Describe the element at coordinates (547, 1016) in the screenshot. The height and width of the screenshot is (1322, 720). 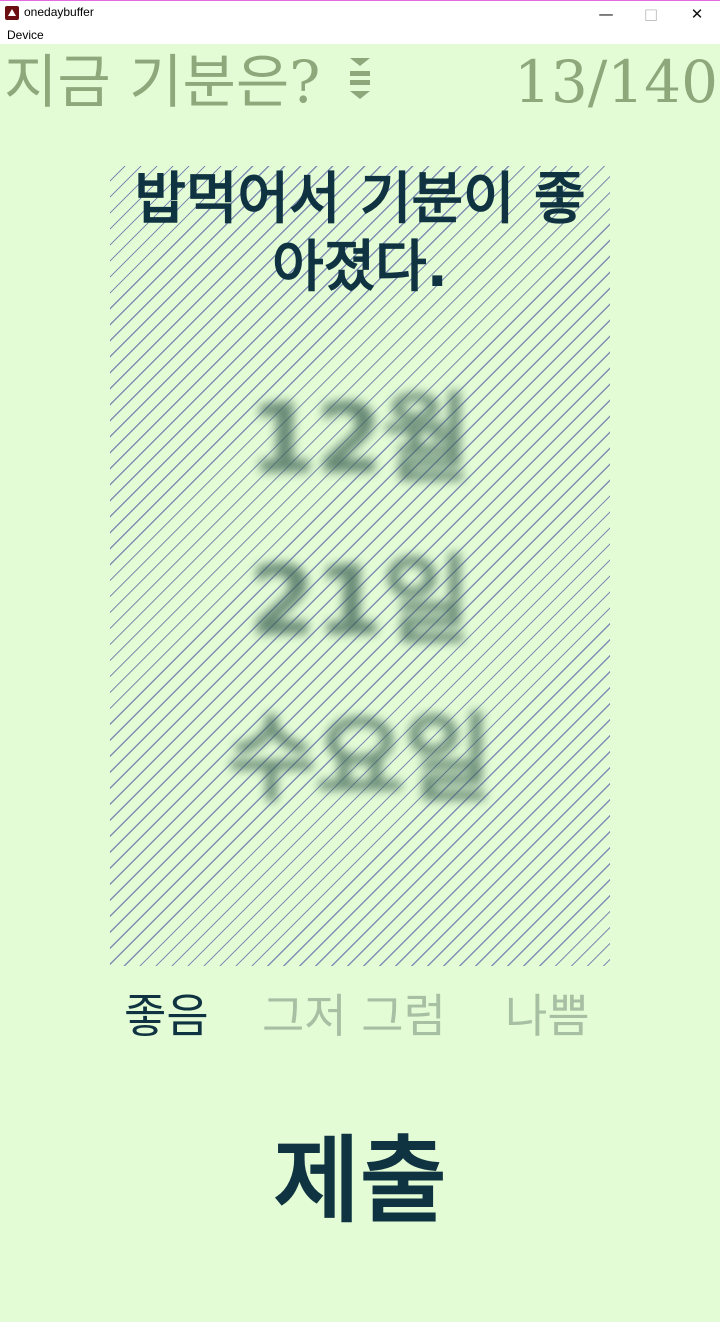
I see `mood-option-bad: 나쁨` at that location.